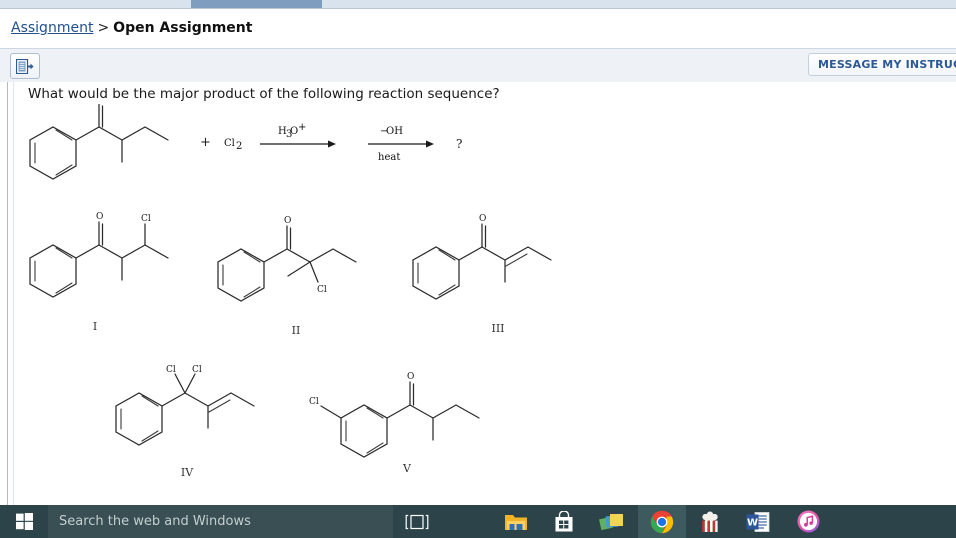  I want to click on windows-logo-icon, so click(24, 521).